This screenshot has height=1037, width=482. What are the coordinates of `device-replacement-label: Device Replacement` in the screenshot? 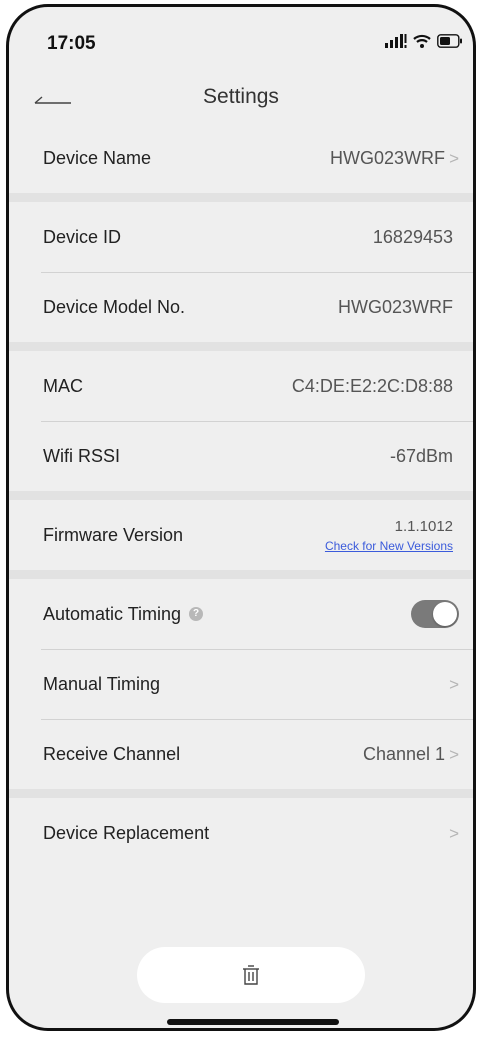 It's located at (126, 832).